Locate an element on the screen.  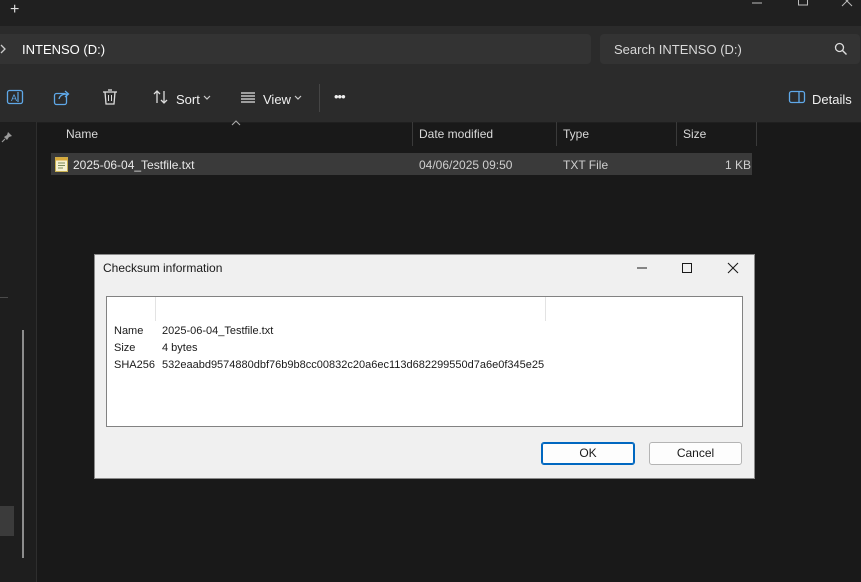
nav-scrollbar is located at coordinates (23, 444).